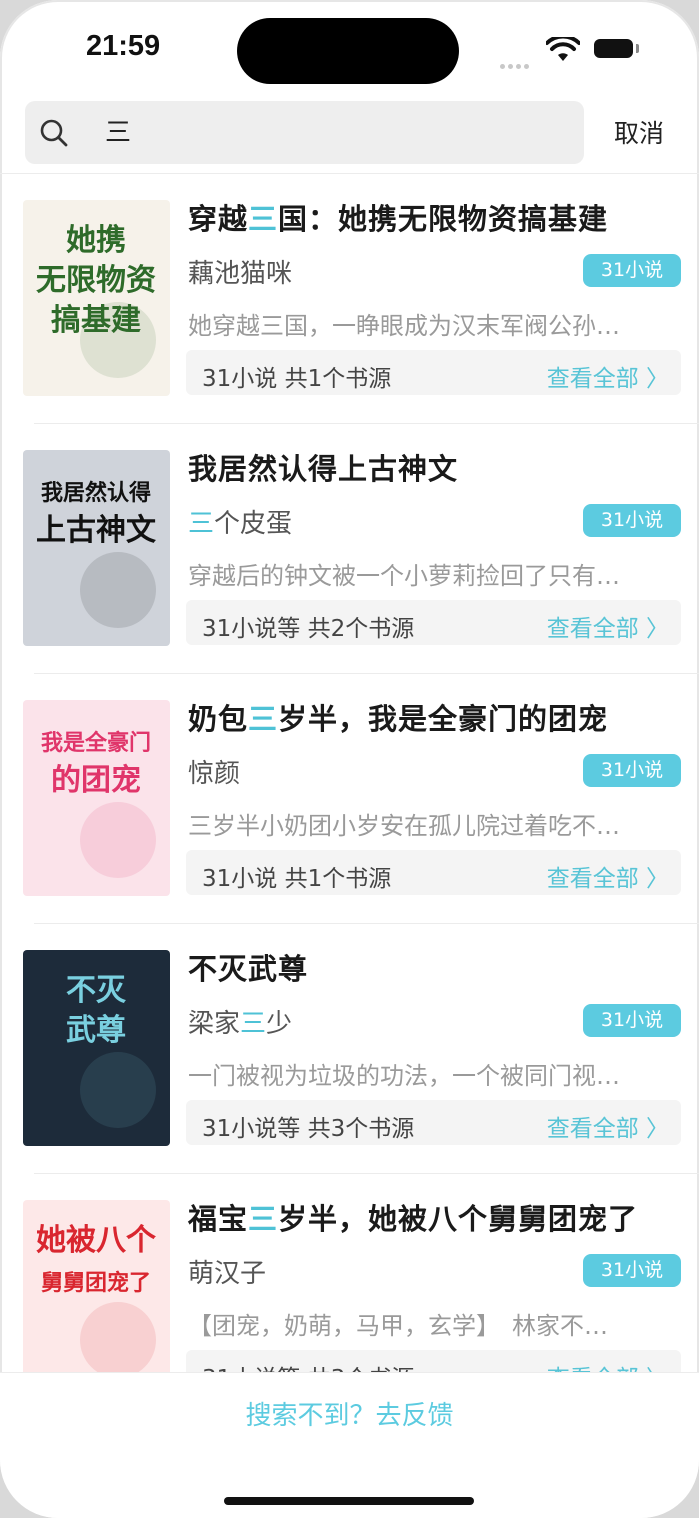 This screenshot has height=1518, width=699. I want to click on cover-art: 我是全豪门的团宠, so click(96, 798).